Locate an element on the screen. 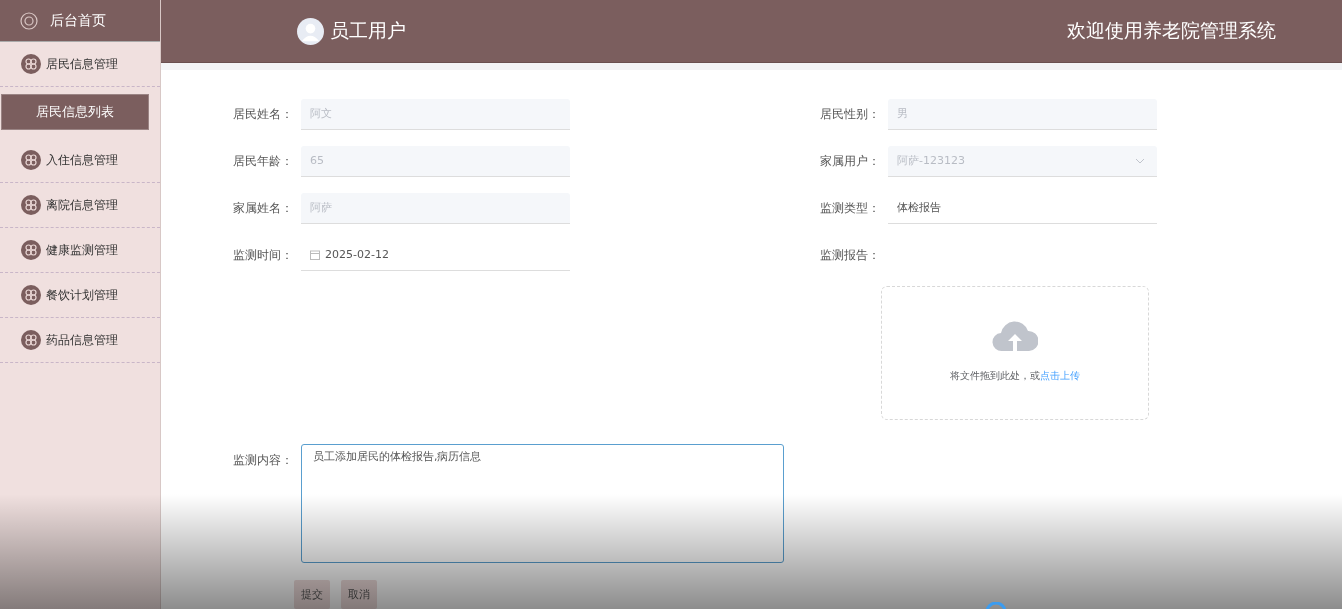  sidebar-item: 健康监测管理 is located at coordinates (80, 250).